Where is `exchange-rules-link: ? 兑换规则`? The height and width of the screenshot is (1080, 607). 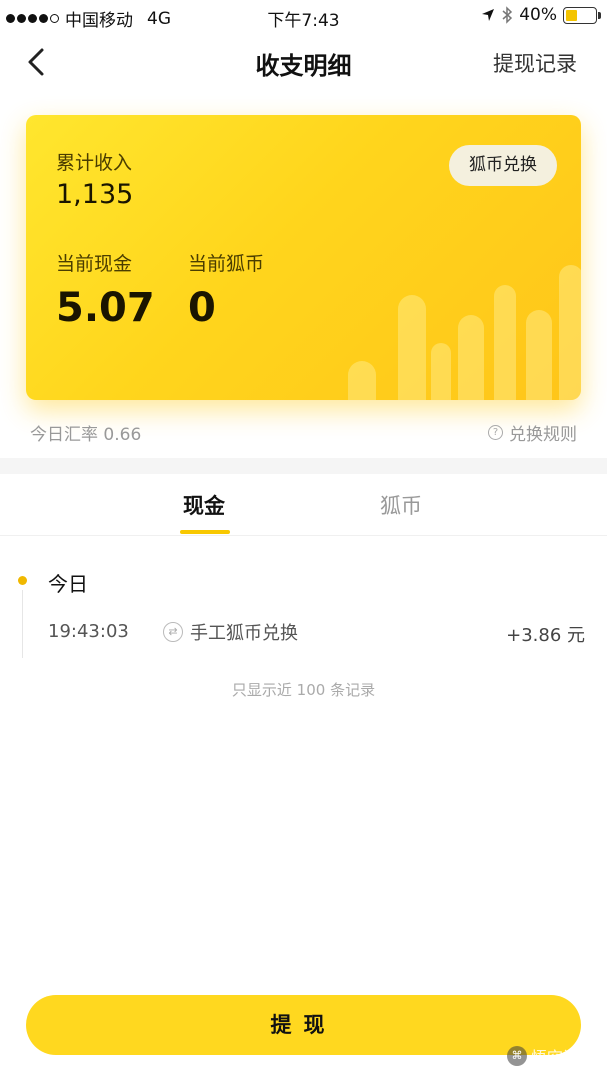
exchange-rules-link: ? 兑换规则 is located at coordinates (532, 432).